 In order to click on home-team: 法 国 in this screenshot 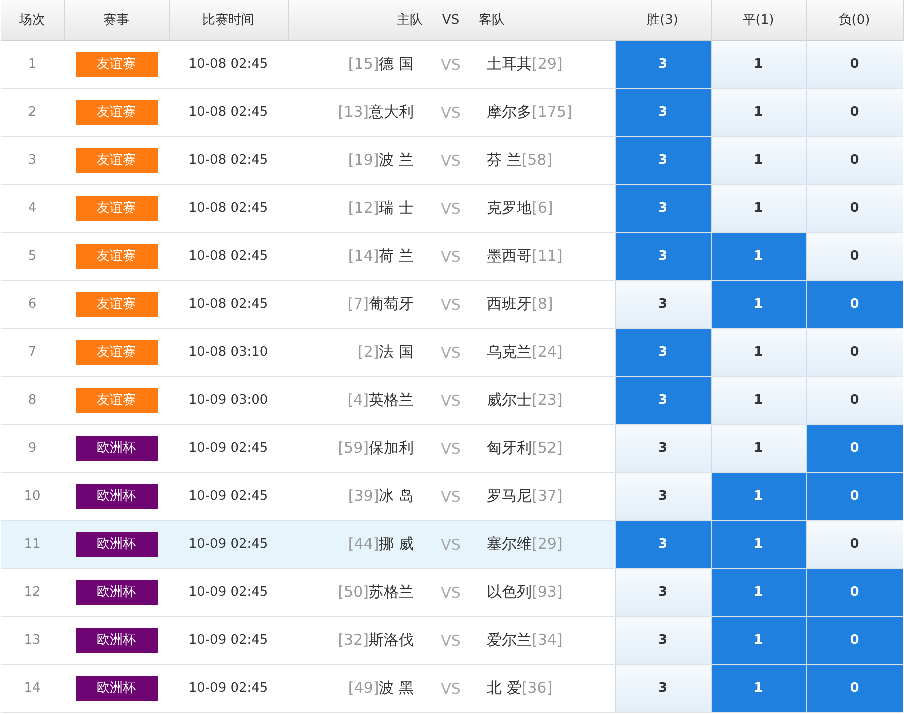, I will do `click(396, 352)`.